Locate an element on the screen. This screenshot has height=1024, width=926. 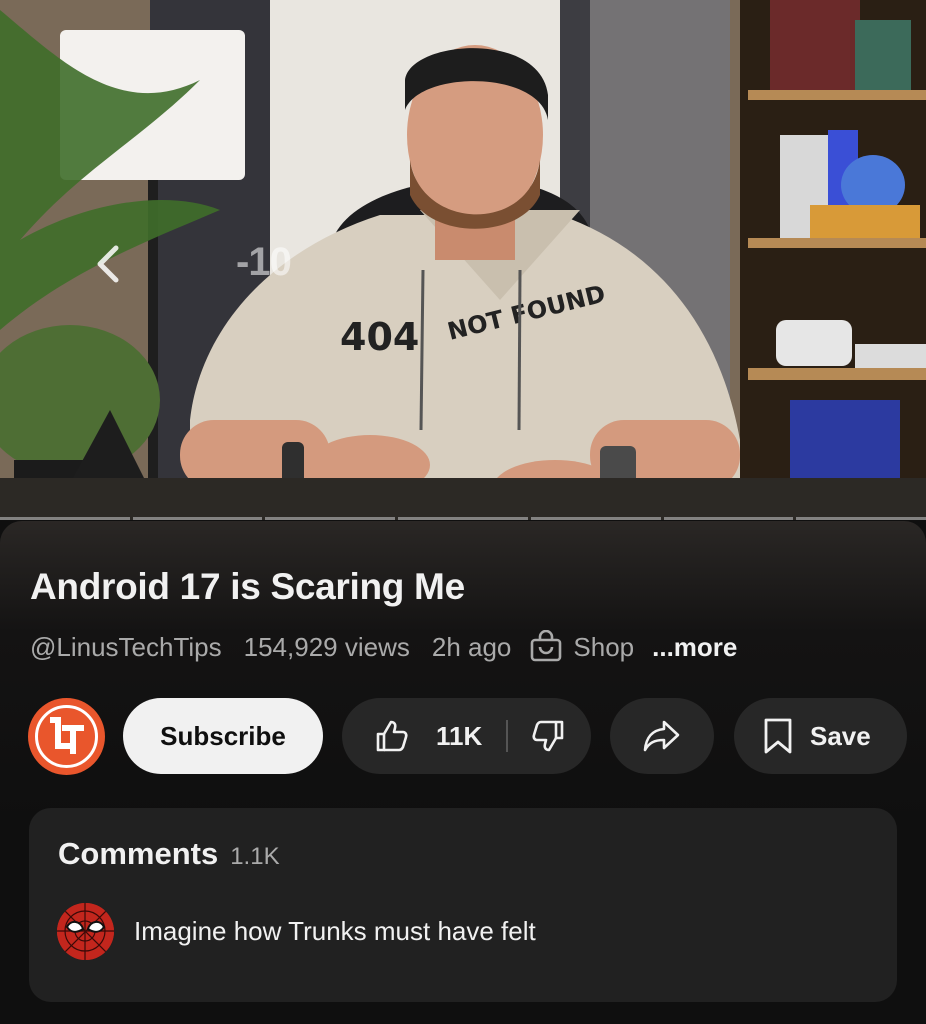
bookmark-icon is located at coordinates (778, 736).